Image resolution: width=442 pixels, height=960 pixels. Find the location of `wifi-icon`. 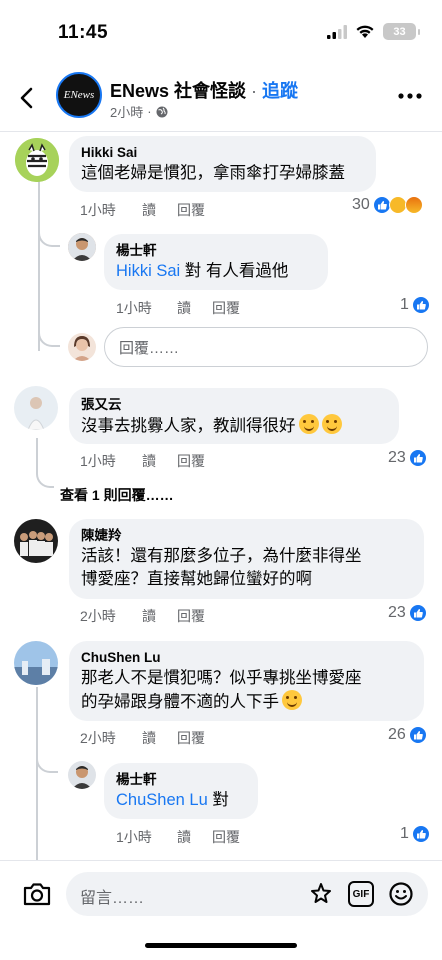

wifi-icon is located at coordinates (365, 31).